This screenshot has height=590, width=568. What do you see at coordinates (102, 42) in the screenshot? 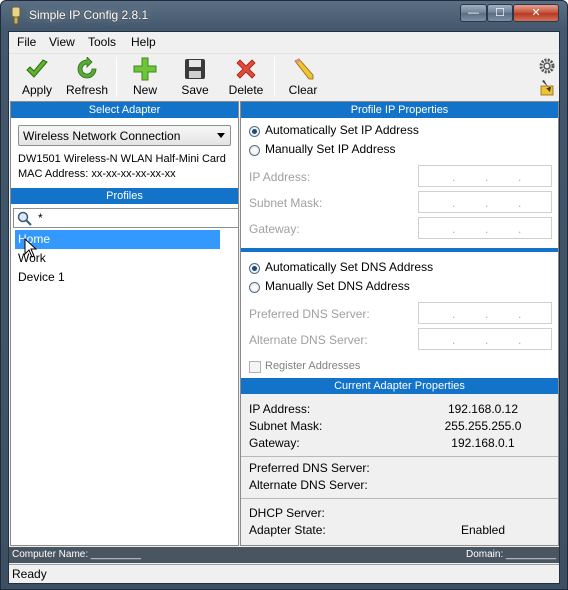
I see `menu-tools: Tools` at bounding box center [102, 42].